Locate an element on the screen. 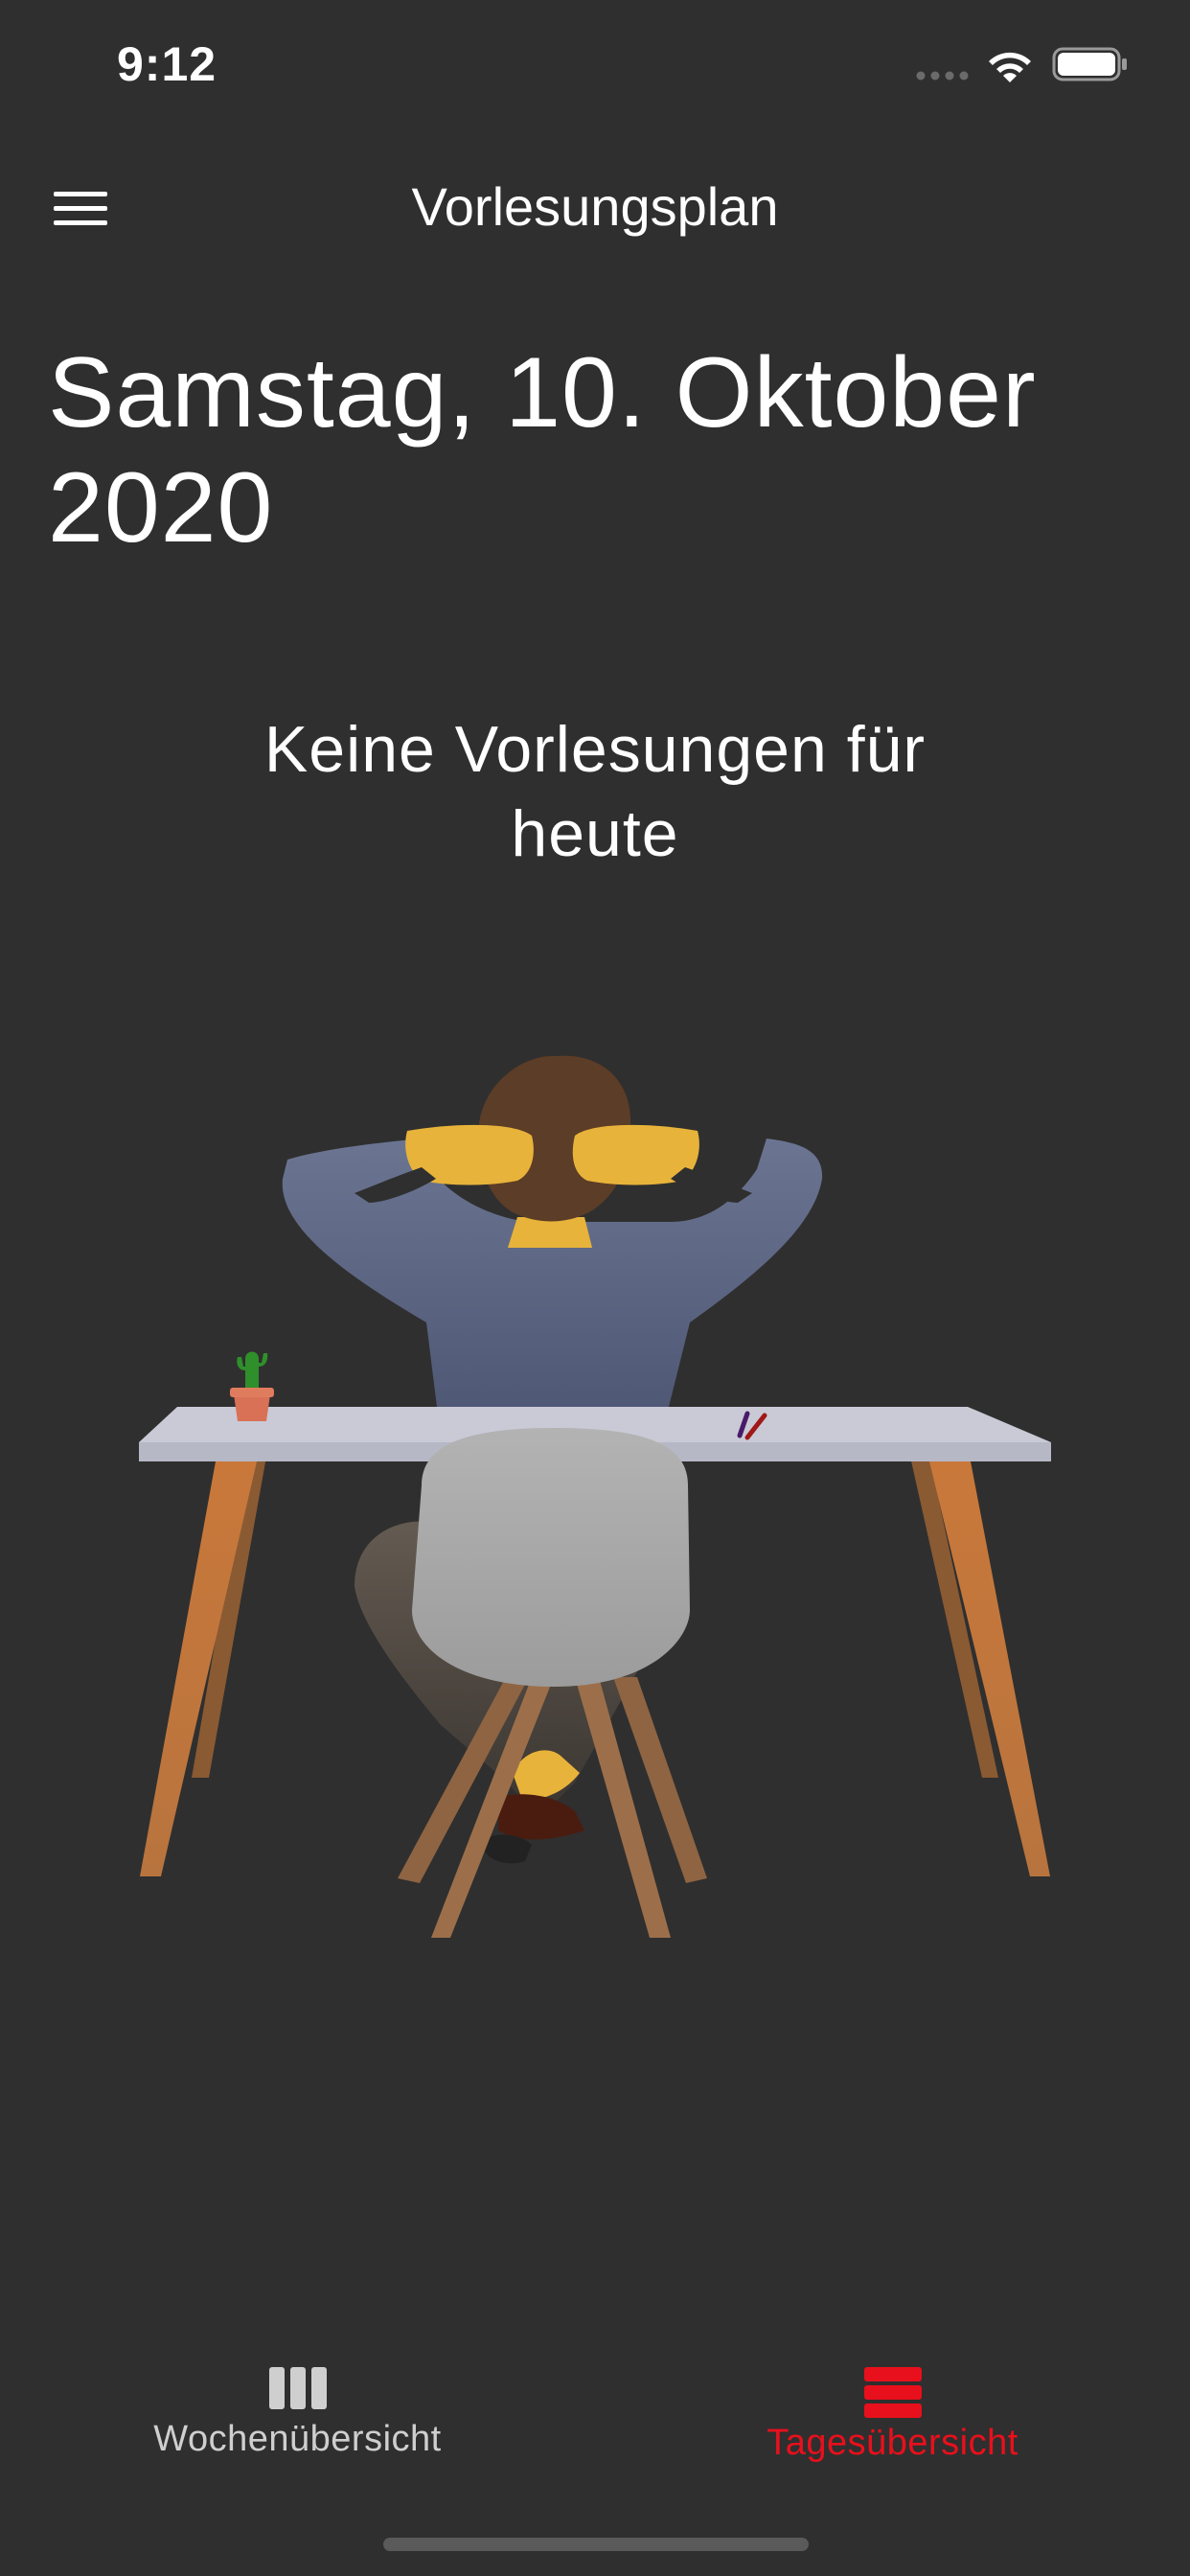 The height and width of the screenshot is (2576, 1190). home-indicator is located at coordinates (596, 2544).